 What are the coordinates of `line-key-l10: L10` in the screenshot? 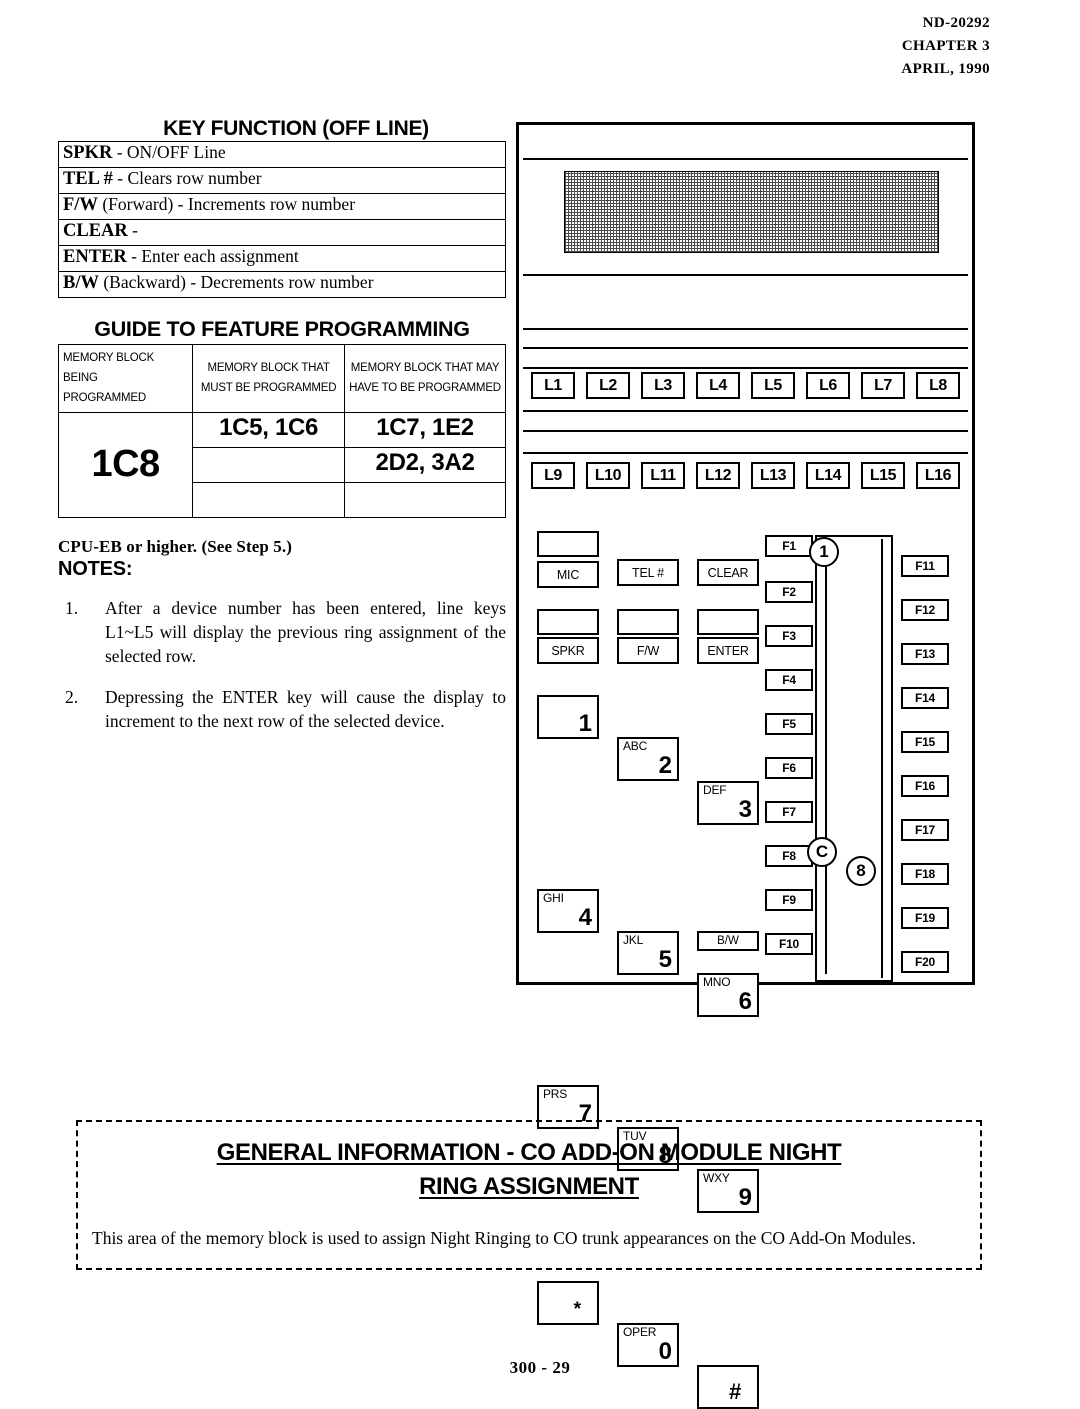 It's located at (608, 475).